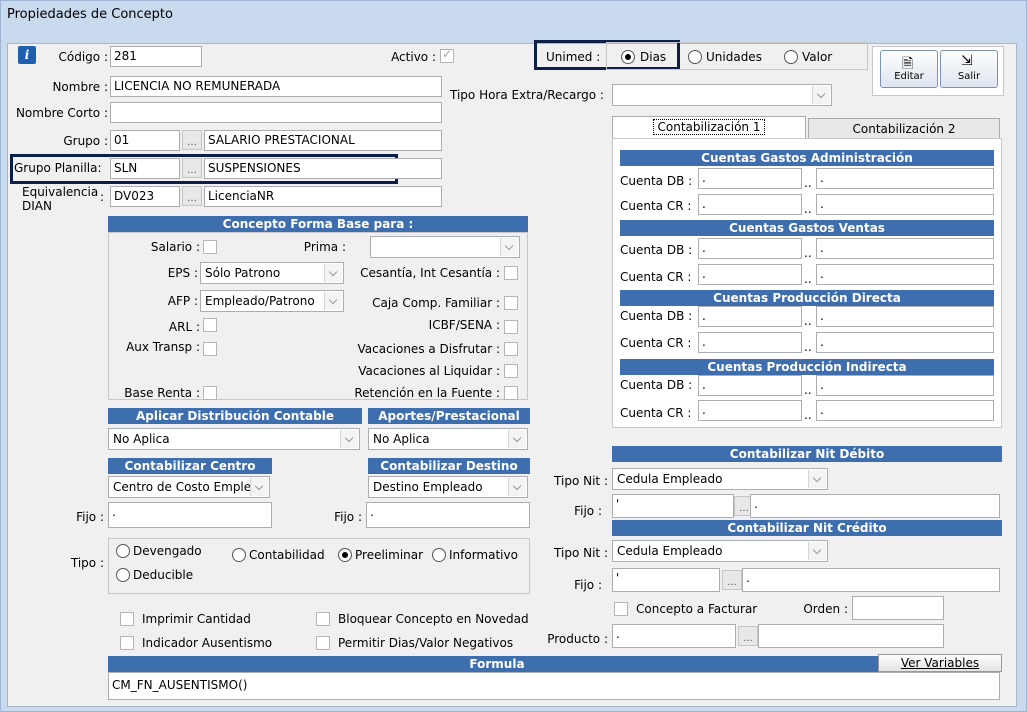 This screenshot has width=1027, height=712. What do you see at coordinates (621, 609) in the screenshot?
I see `facturar-checkbox` at bounding box center [621, 609].